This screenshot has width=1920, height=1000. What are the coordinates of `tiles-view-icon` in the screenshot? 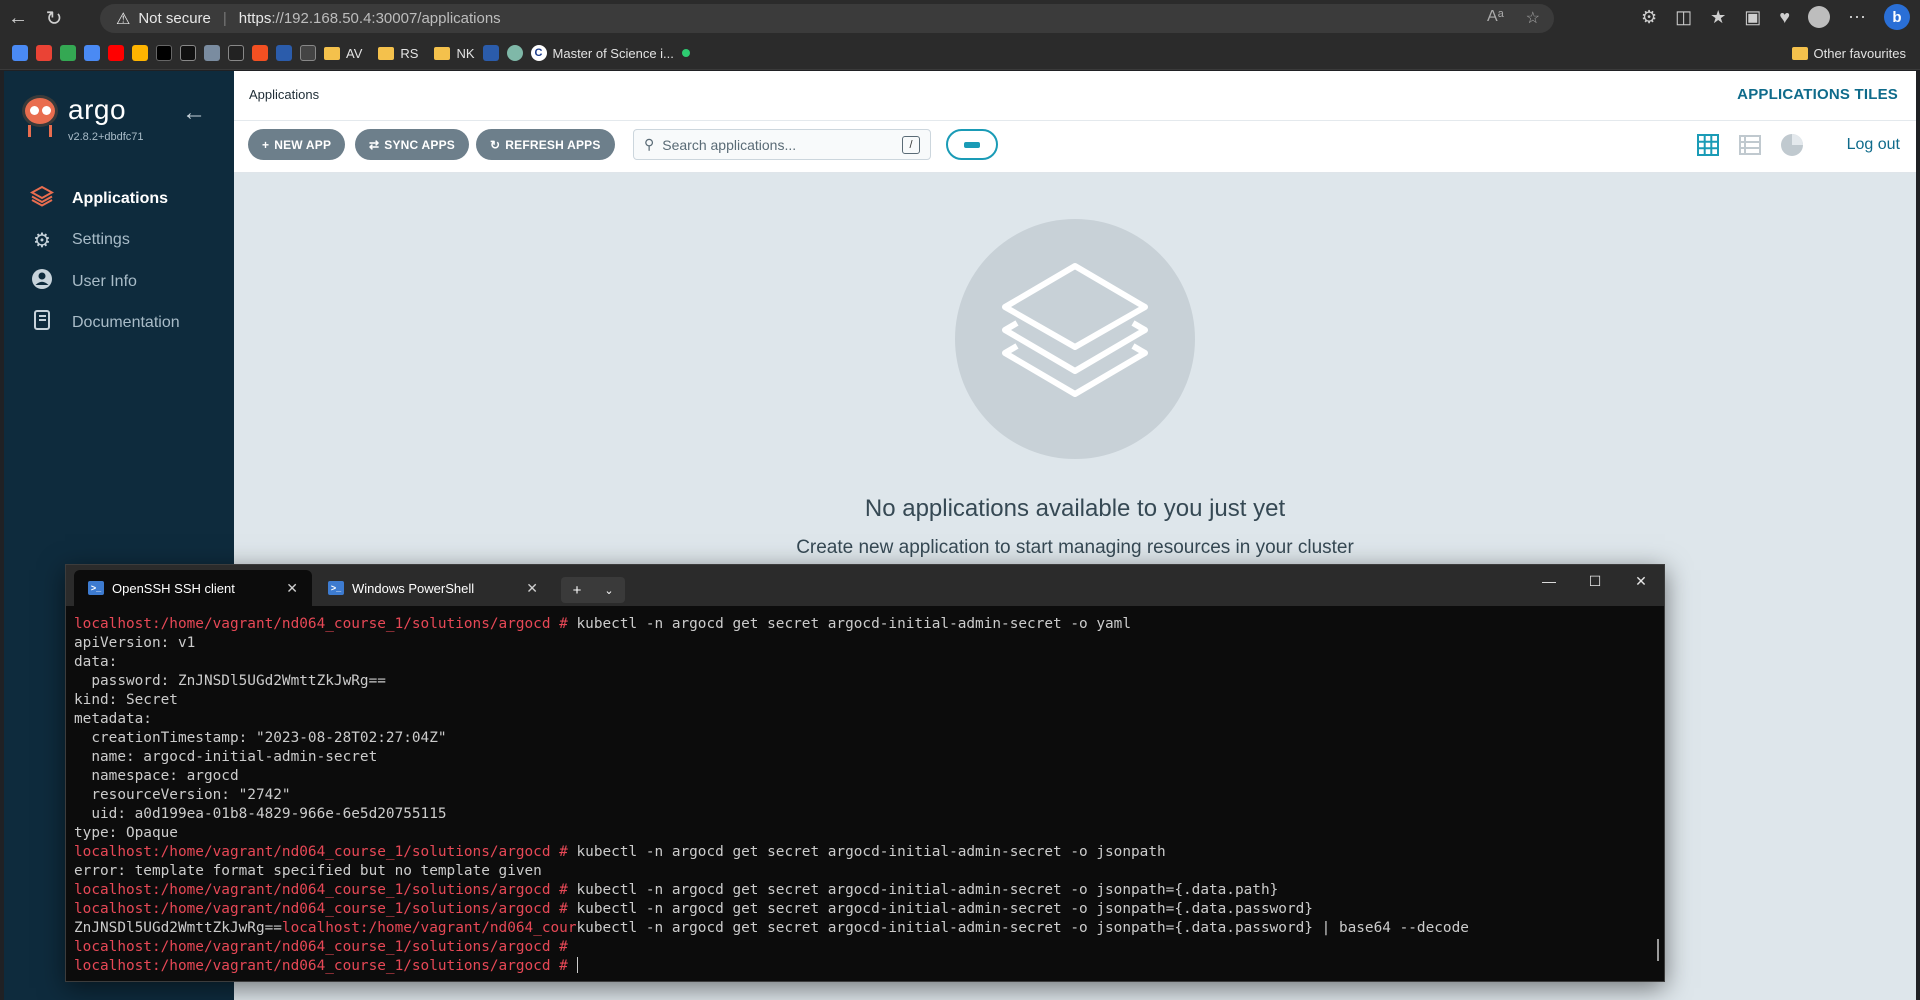 It's located at (1708, 145).